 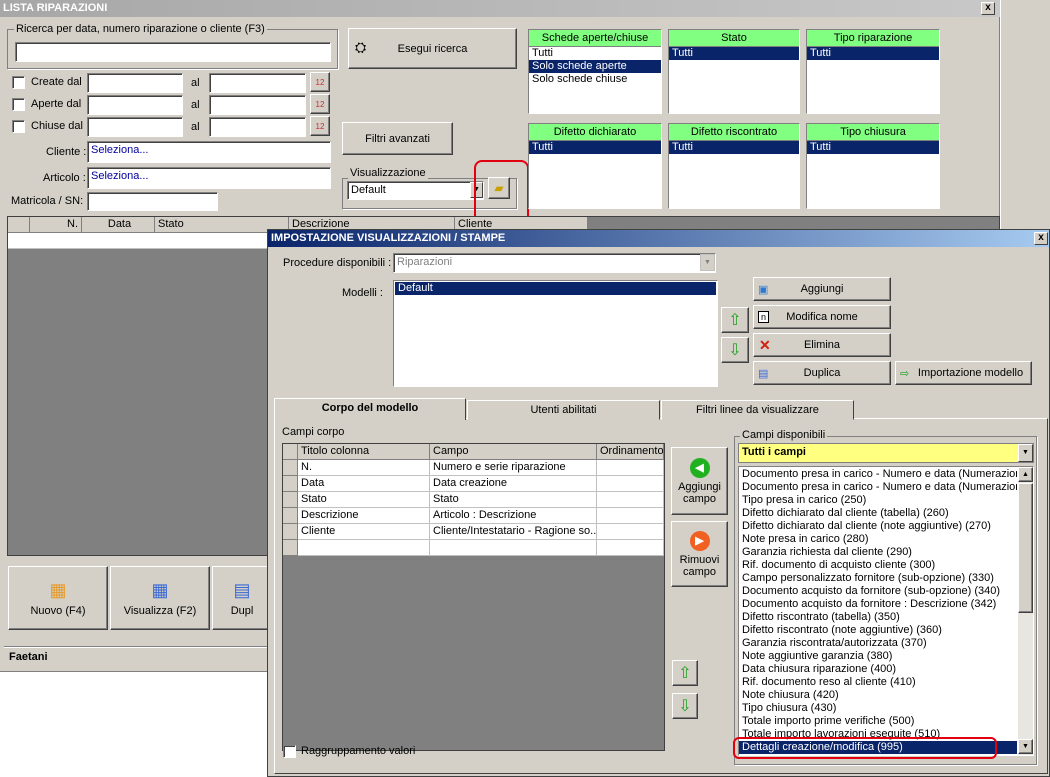 What do you see at coordinates (56, 225) in the screenshot?
I see `grid-header-n: N.` at bounding box center [56, 225].